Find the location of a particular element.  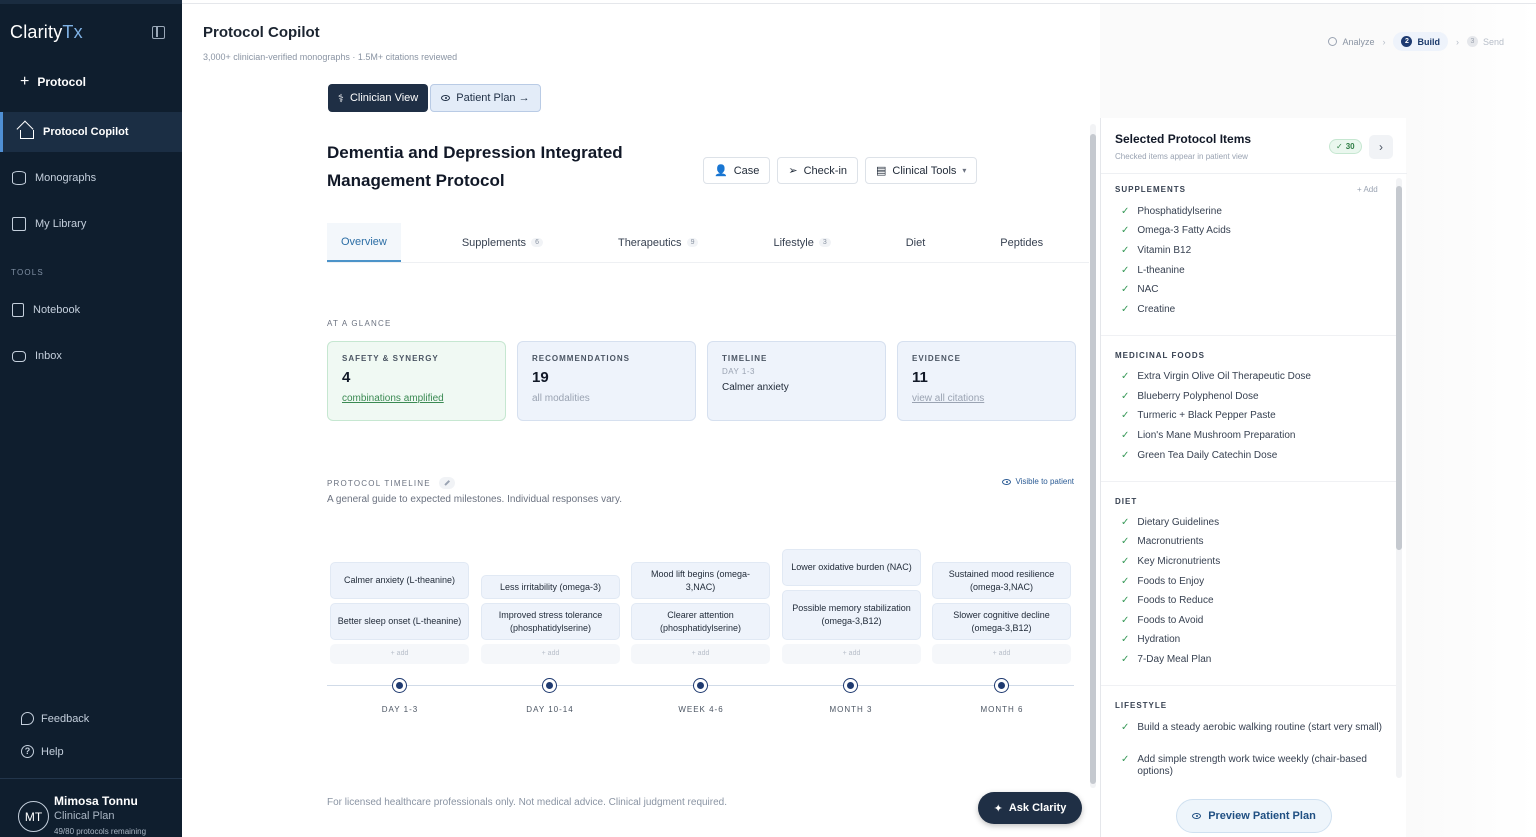

sidebar-item-monographs: Monographs is located at coordinates (91, 178).